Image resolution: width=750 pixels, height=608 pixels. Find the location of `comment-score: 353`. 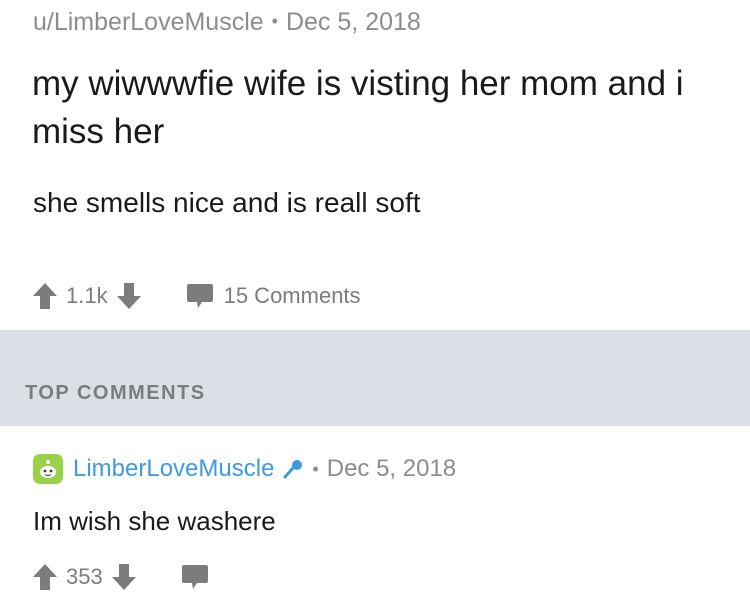

comment-score: 353 is located at coordinates (84, 576).